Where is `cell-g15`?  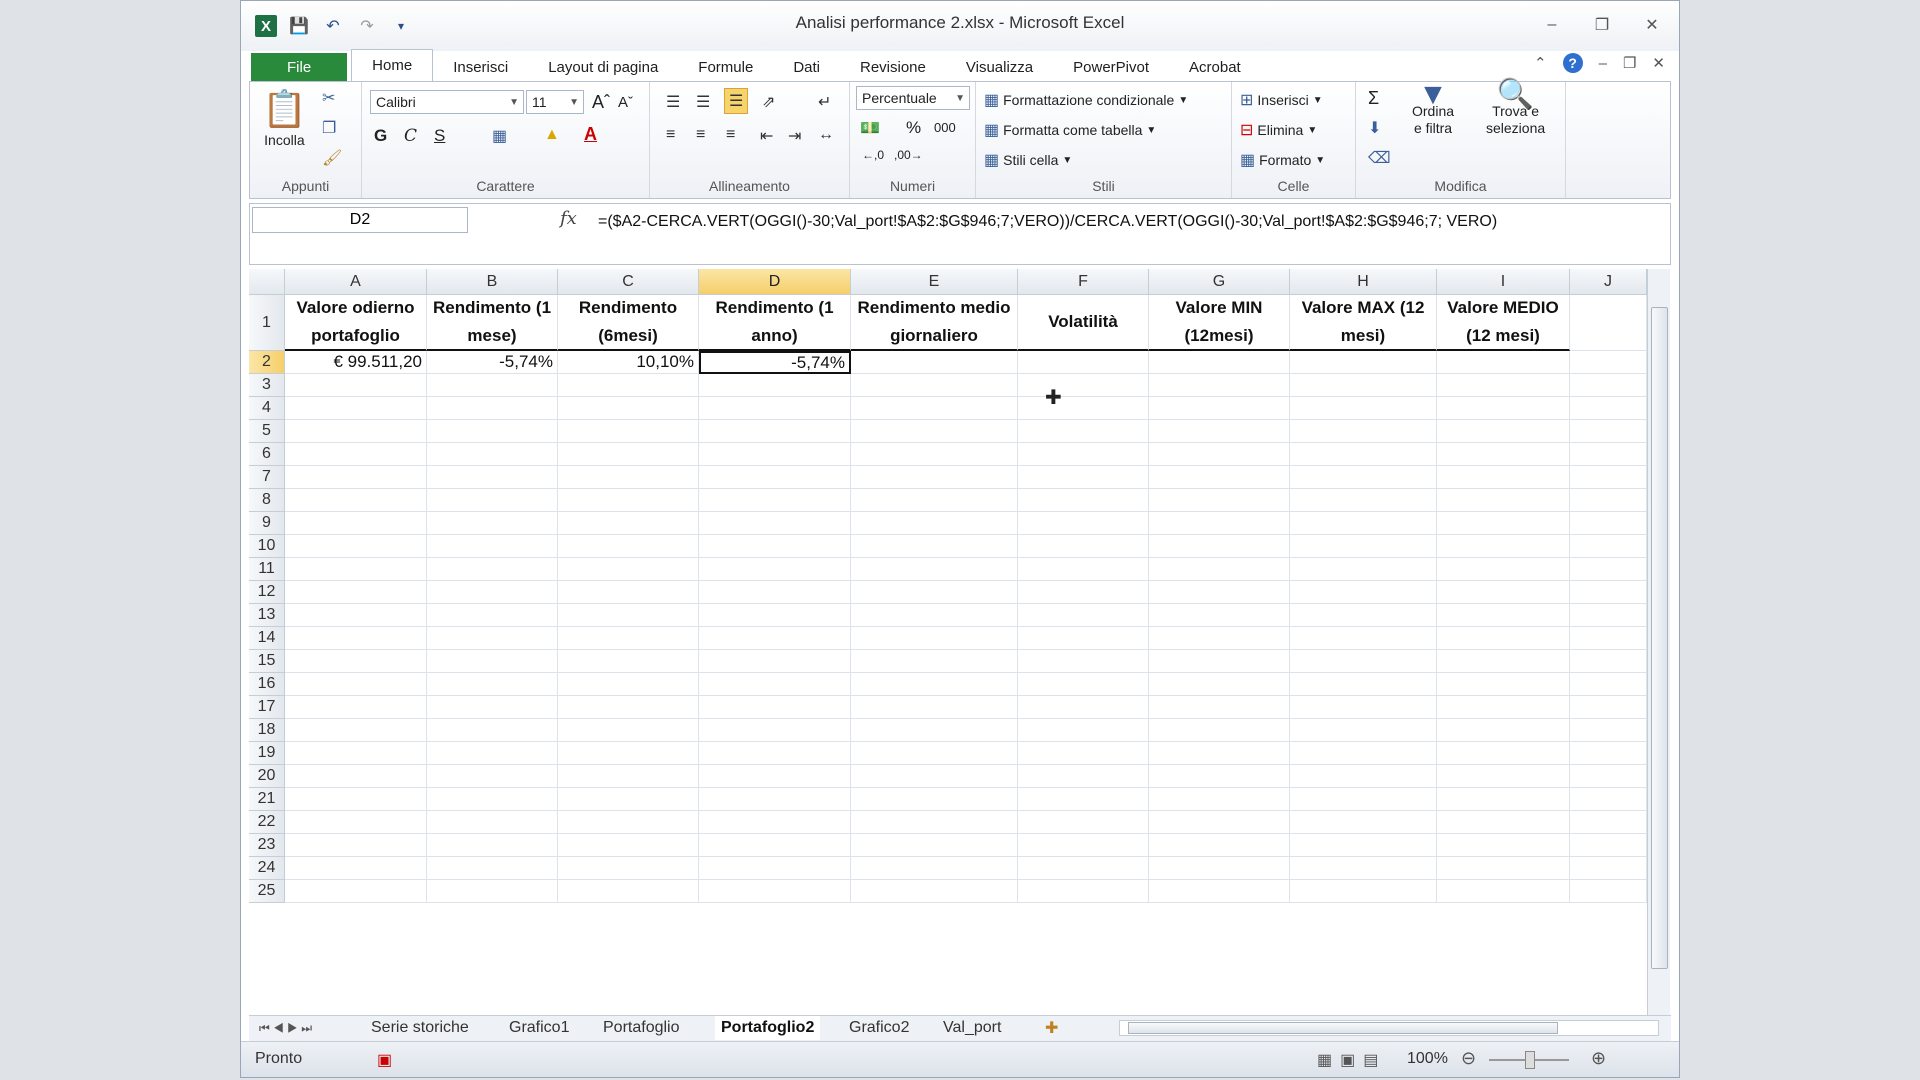 cell-g15 is located at coordinates (1219, 661).